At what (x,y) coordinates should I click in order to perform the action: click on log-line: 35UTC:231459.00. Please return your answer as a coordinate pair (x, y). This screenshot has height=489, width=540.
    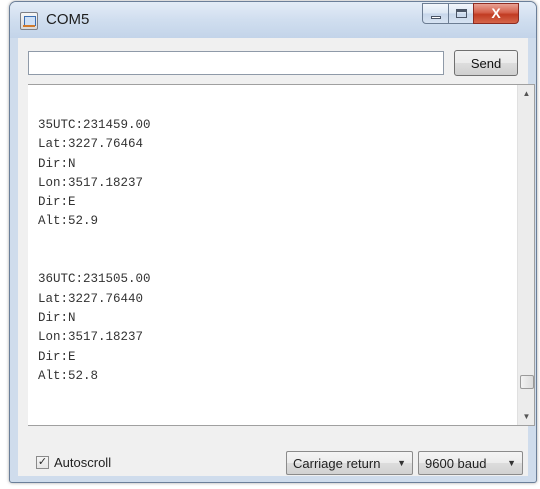
    Looking at the image, I should click on (94, 125).